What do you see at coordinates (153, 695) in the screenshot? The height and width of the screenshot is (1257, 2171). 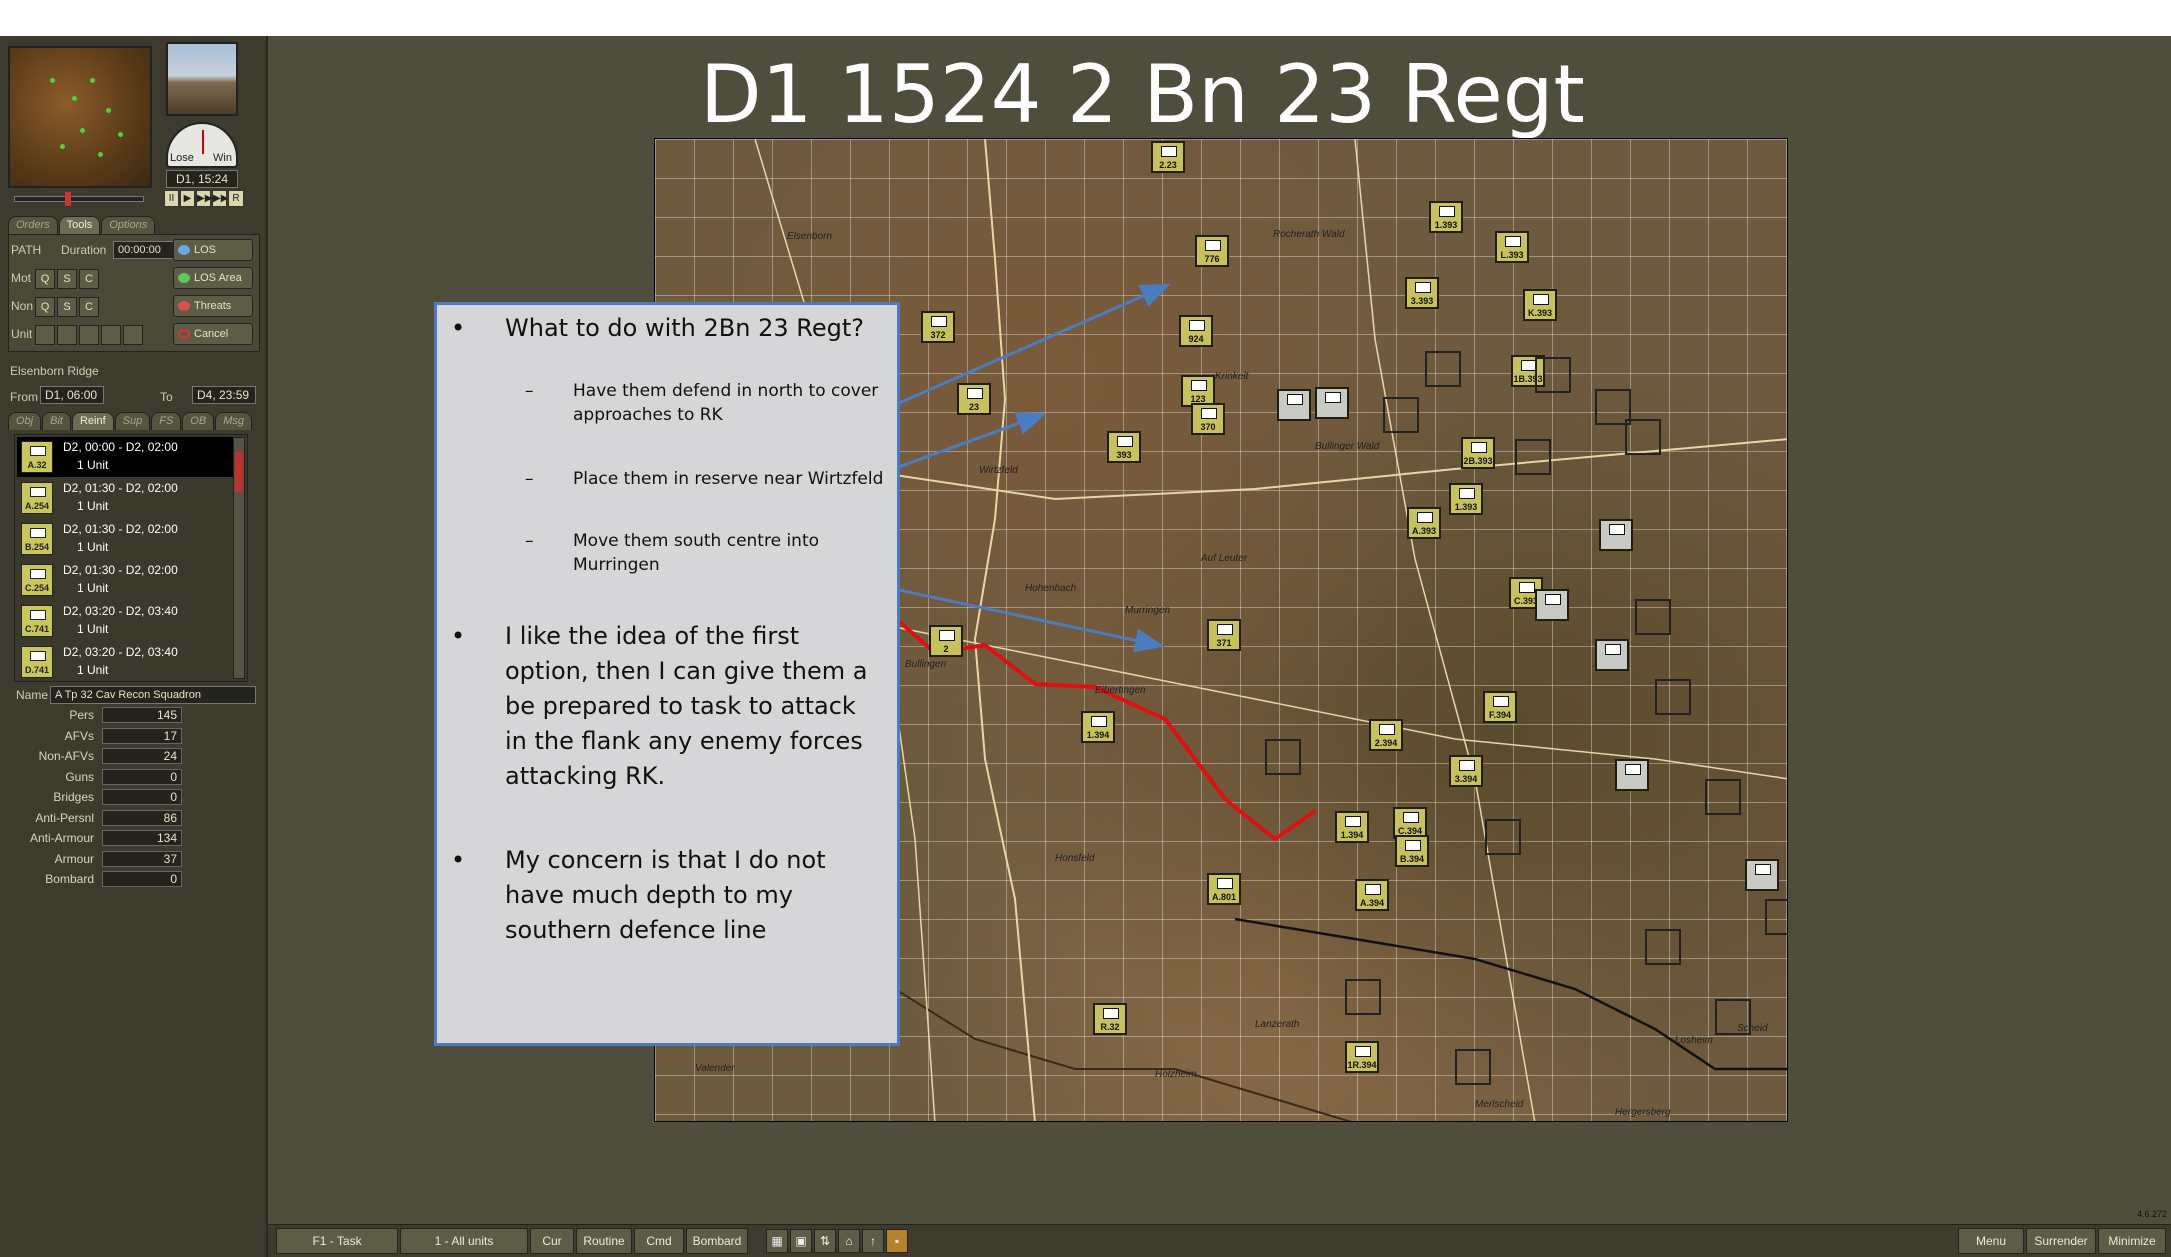 I see `unit-name-field: A Tp 32 Cav Recon Squadron` at bounding box center [153, 695].